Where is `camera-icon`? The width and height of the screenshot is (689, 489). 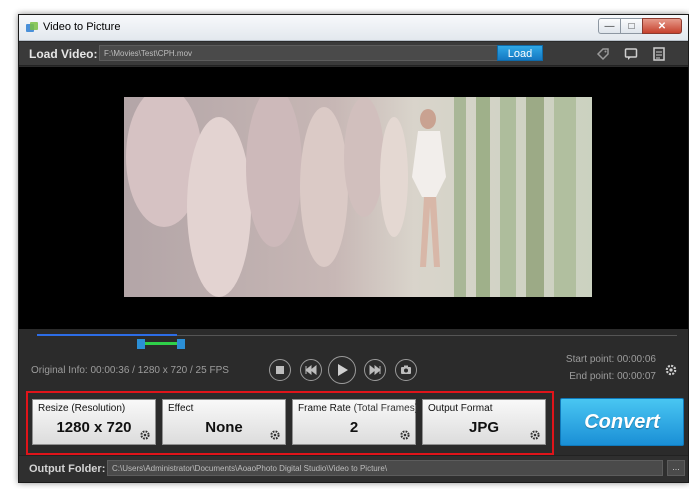 camera-icon is located at coordinates (406, 369).